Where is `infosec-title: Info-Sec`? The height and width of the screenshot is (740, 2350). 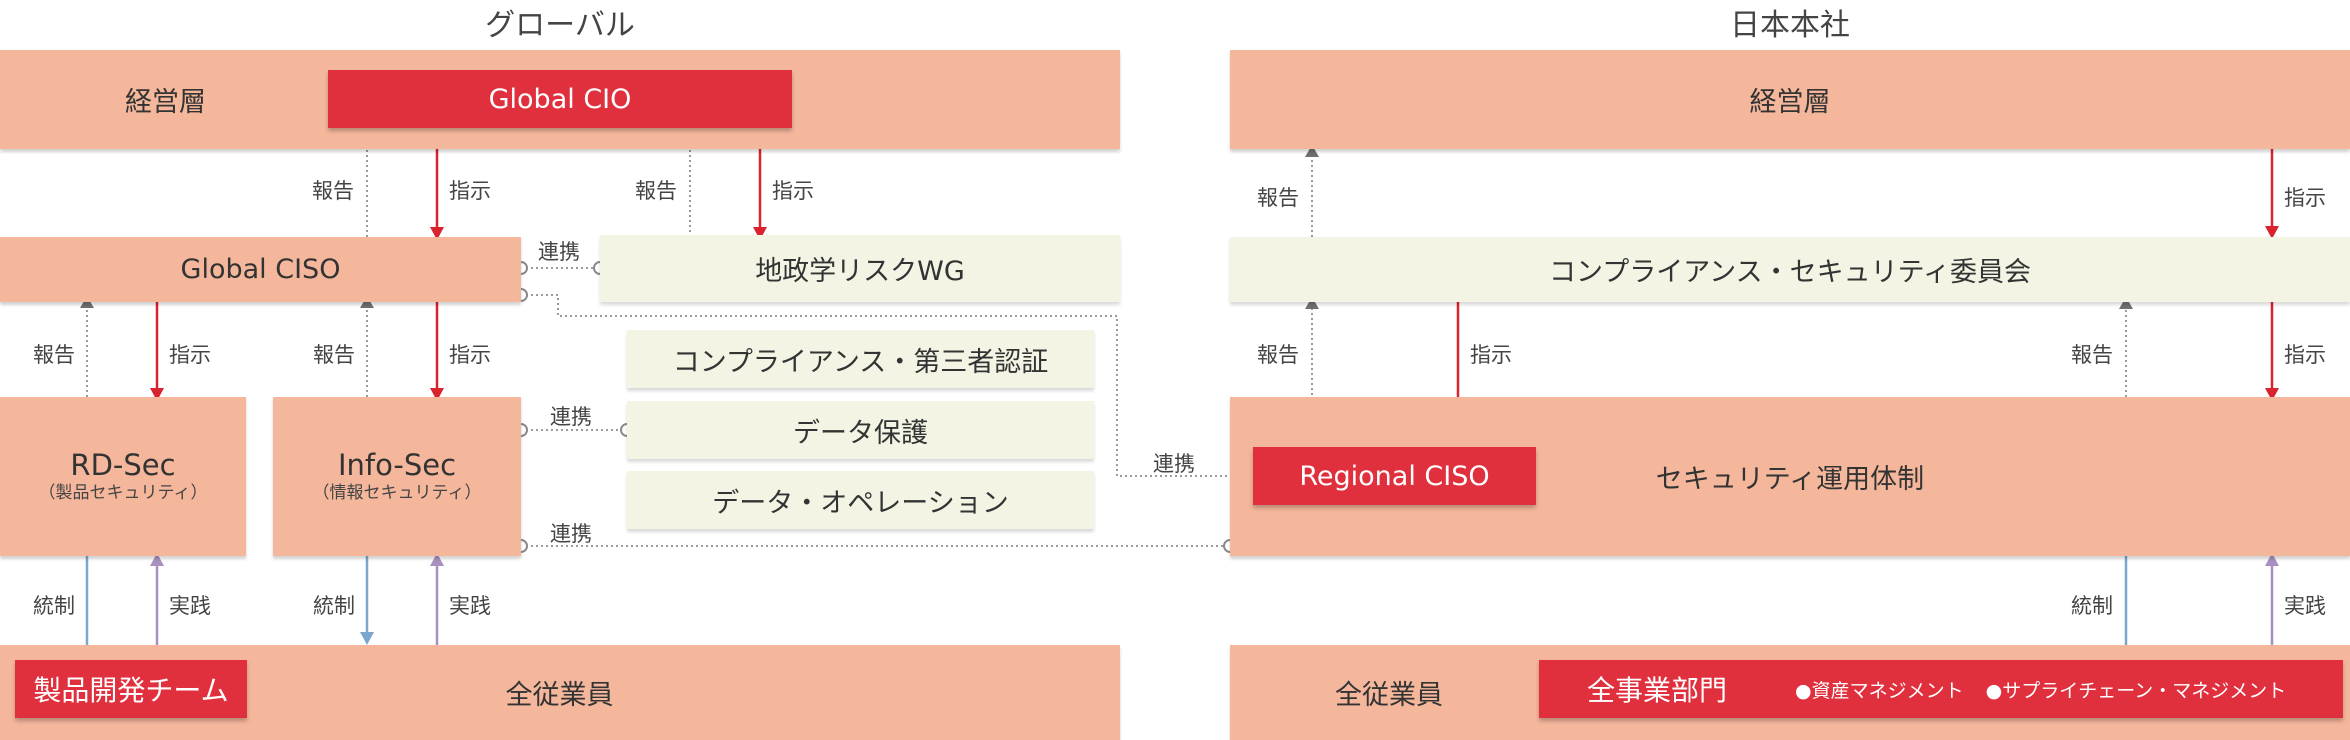
infosec-title: Info-Sec is located at coordinates (397, 465).